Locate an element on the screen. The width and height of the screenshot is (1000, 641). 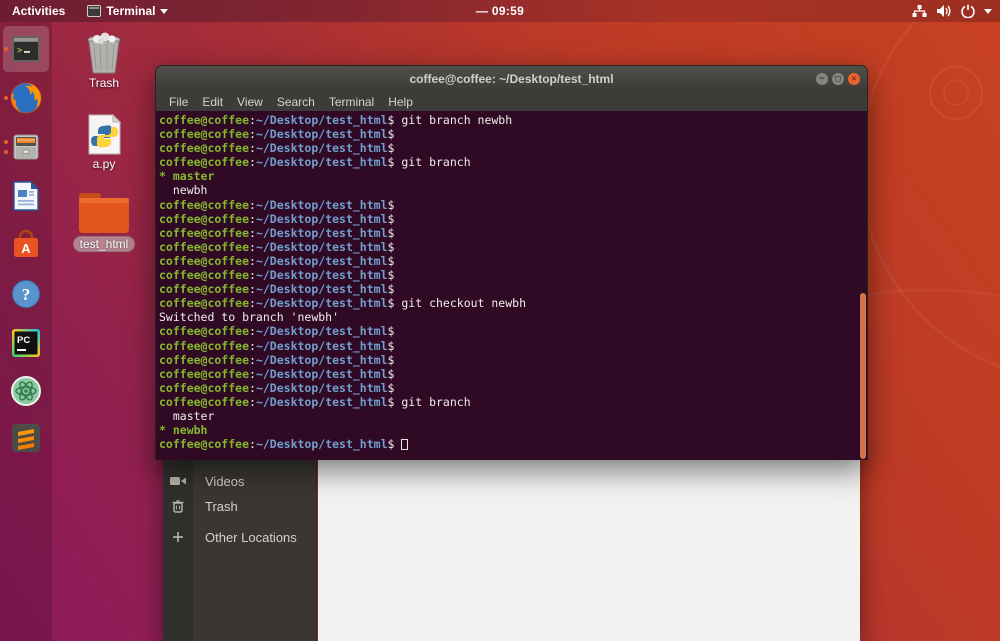
volume-icon is located at coordinates (944, 11).